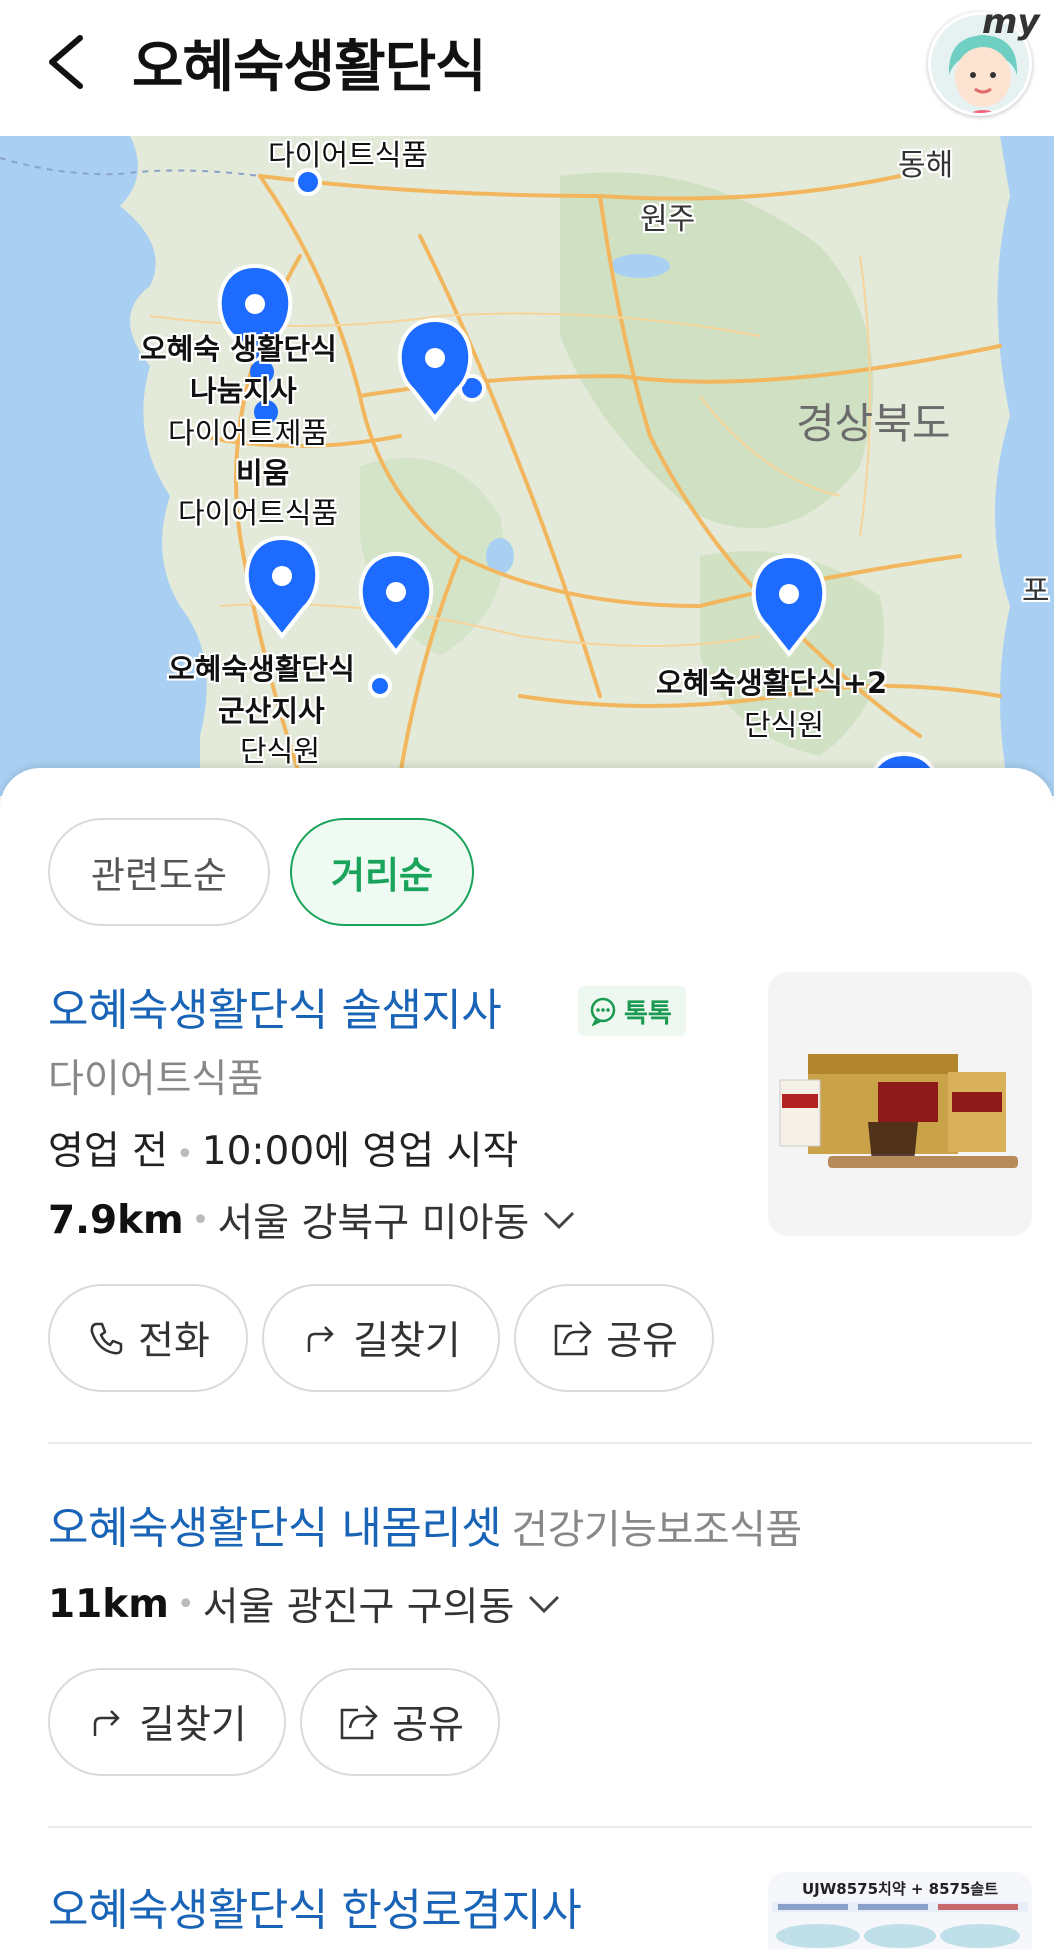 The width and height of the screenshot is (1054, 1949). I want to click on map-label-pin4-title: 오혜숙생활단식+2, so click(771, 681).